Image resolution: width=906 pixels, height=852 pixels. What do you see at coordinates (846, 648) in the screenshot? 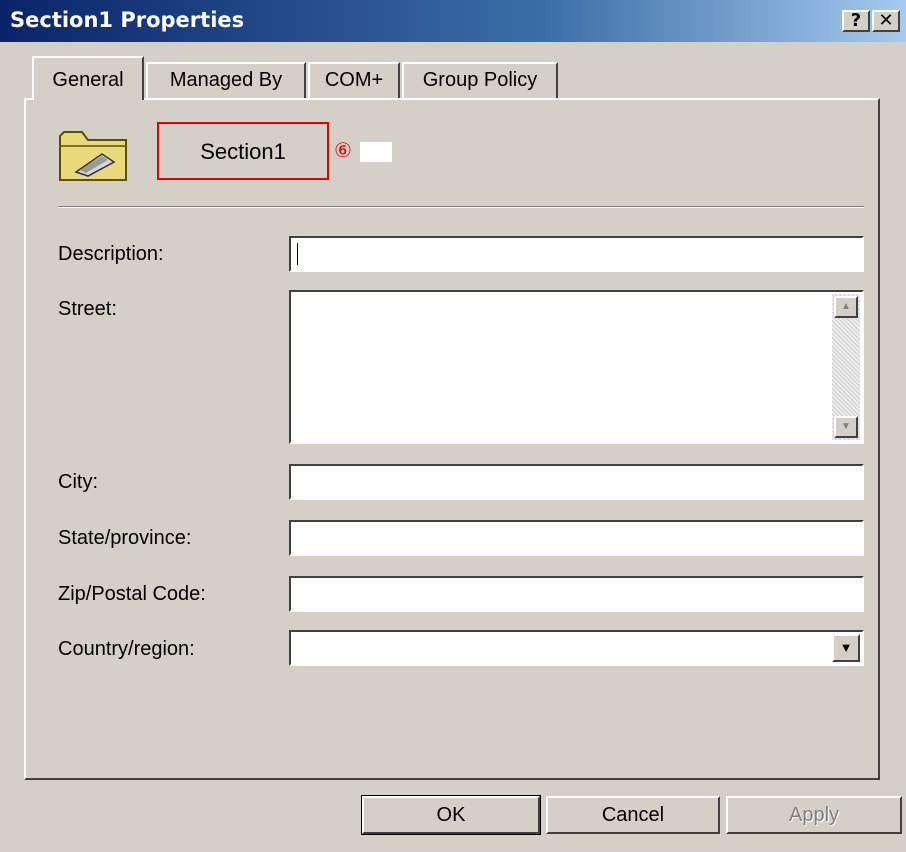
I see `chevron-down-icon: ▼` at bounding box center [846, 648].